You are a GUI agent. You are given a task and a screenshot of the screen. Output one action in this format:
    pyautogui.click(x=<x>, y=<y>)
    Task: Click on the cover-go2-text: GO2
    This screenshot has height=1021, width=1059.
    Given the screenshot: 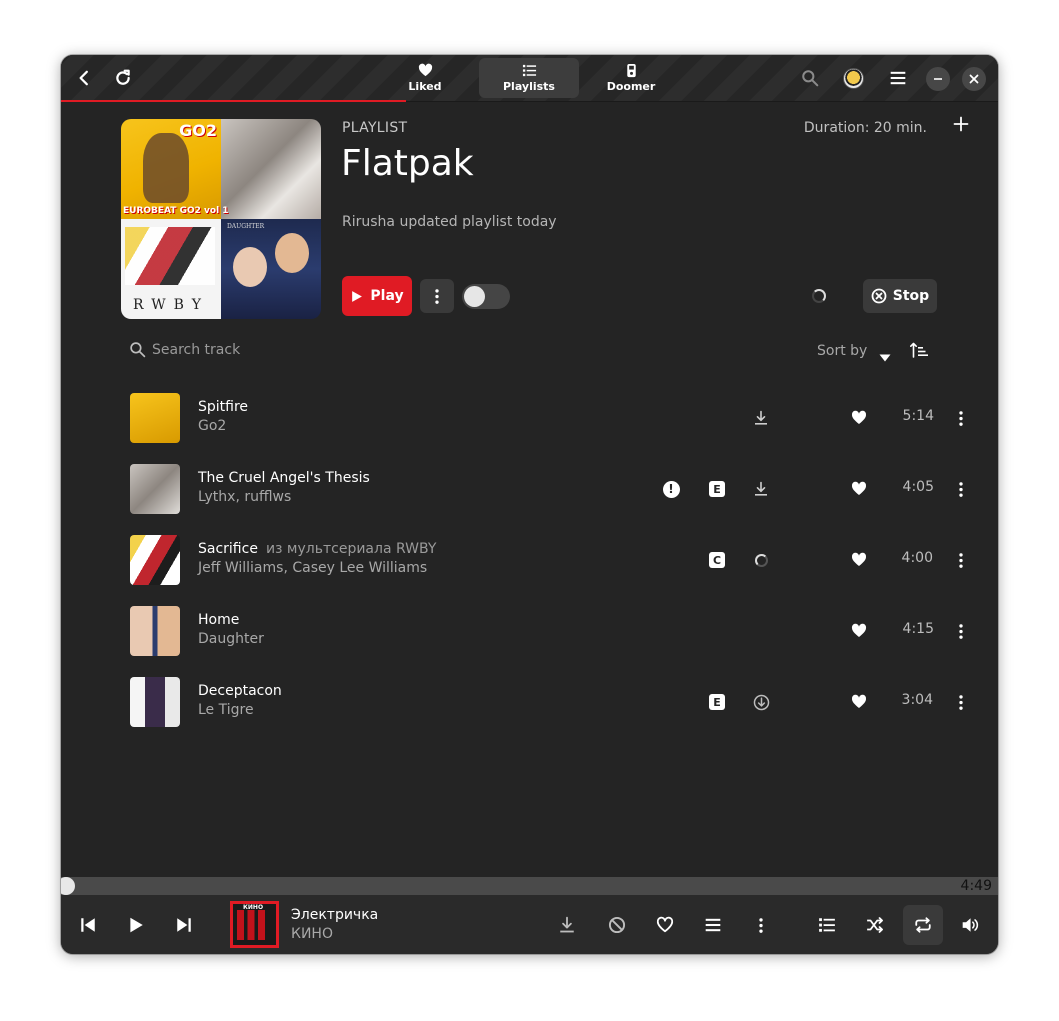 What is the action you would take?
    pyautogui.click(x=198, y=130)
    